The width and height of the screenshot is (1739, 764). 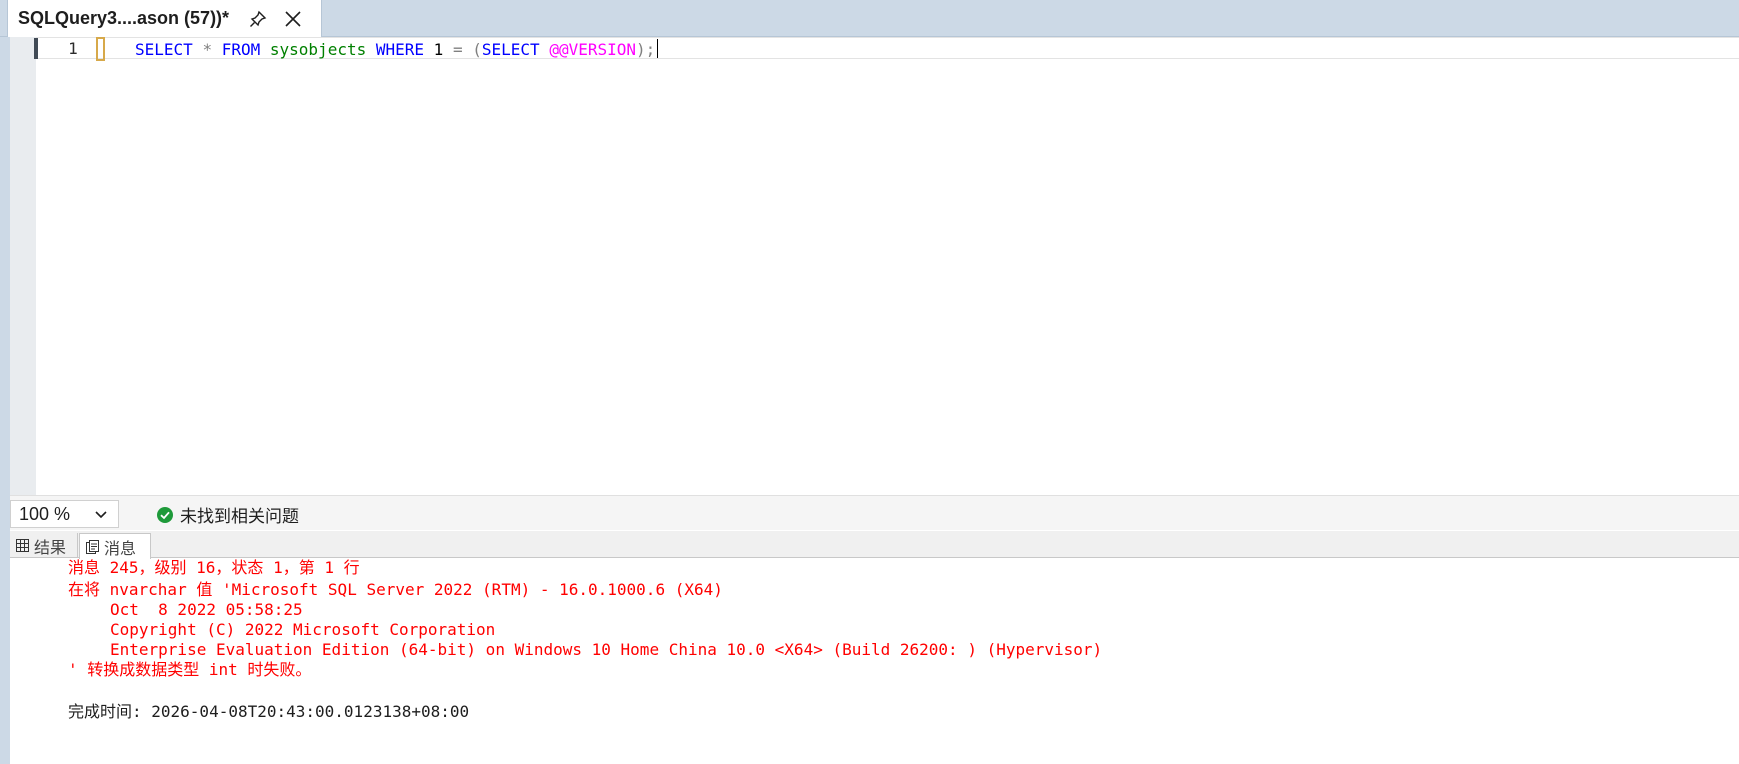 I want to click on tab-results: 结果, so click(x=44, y=545).